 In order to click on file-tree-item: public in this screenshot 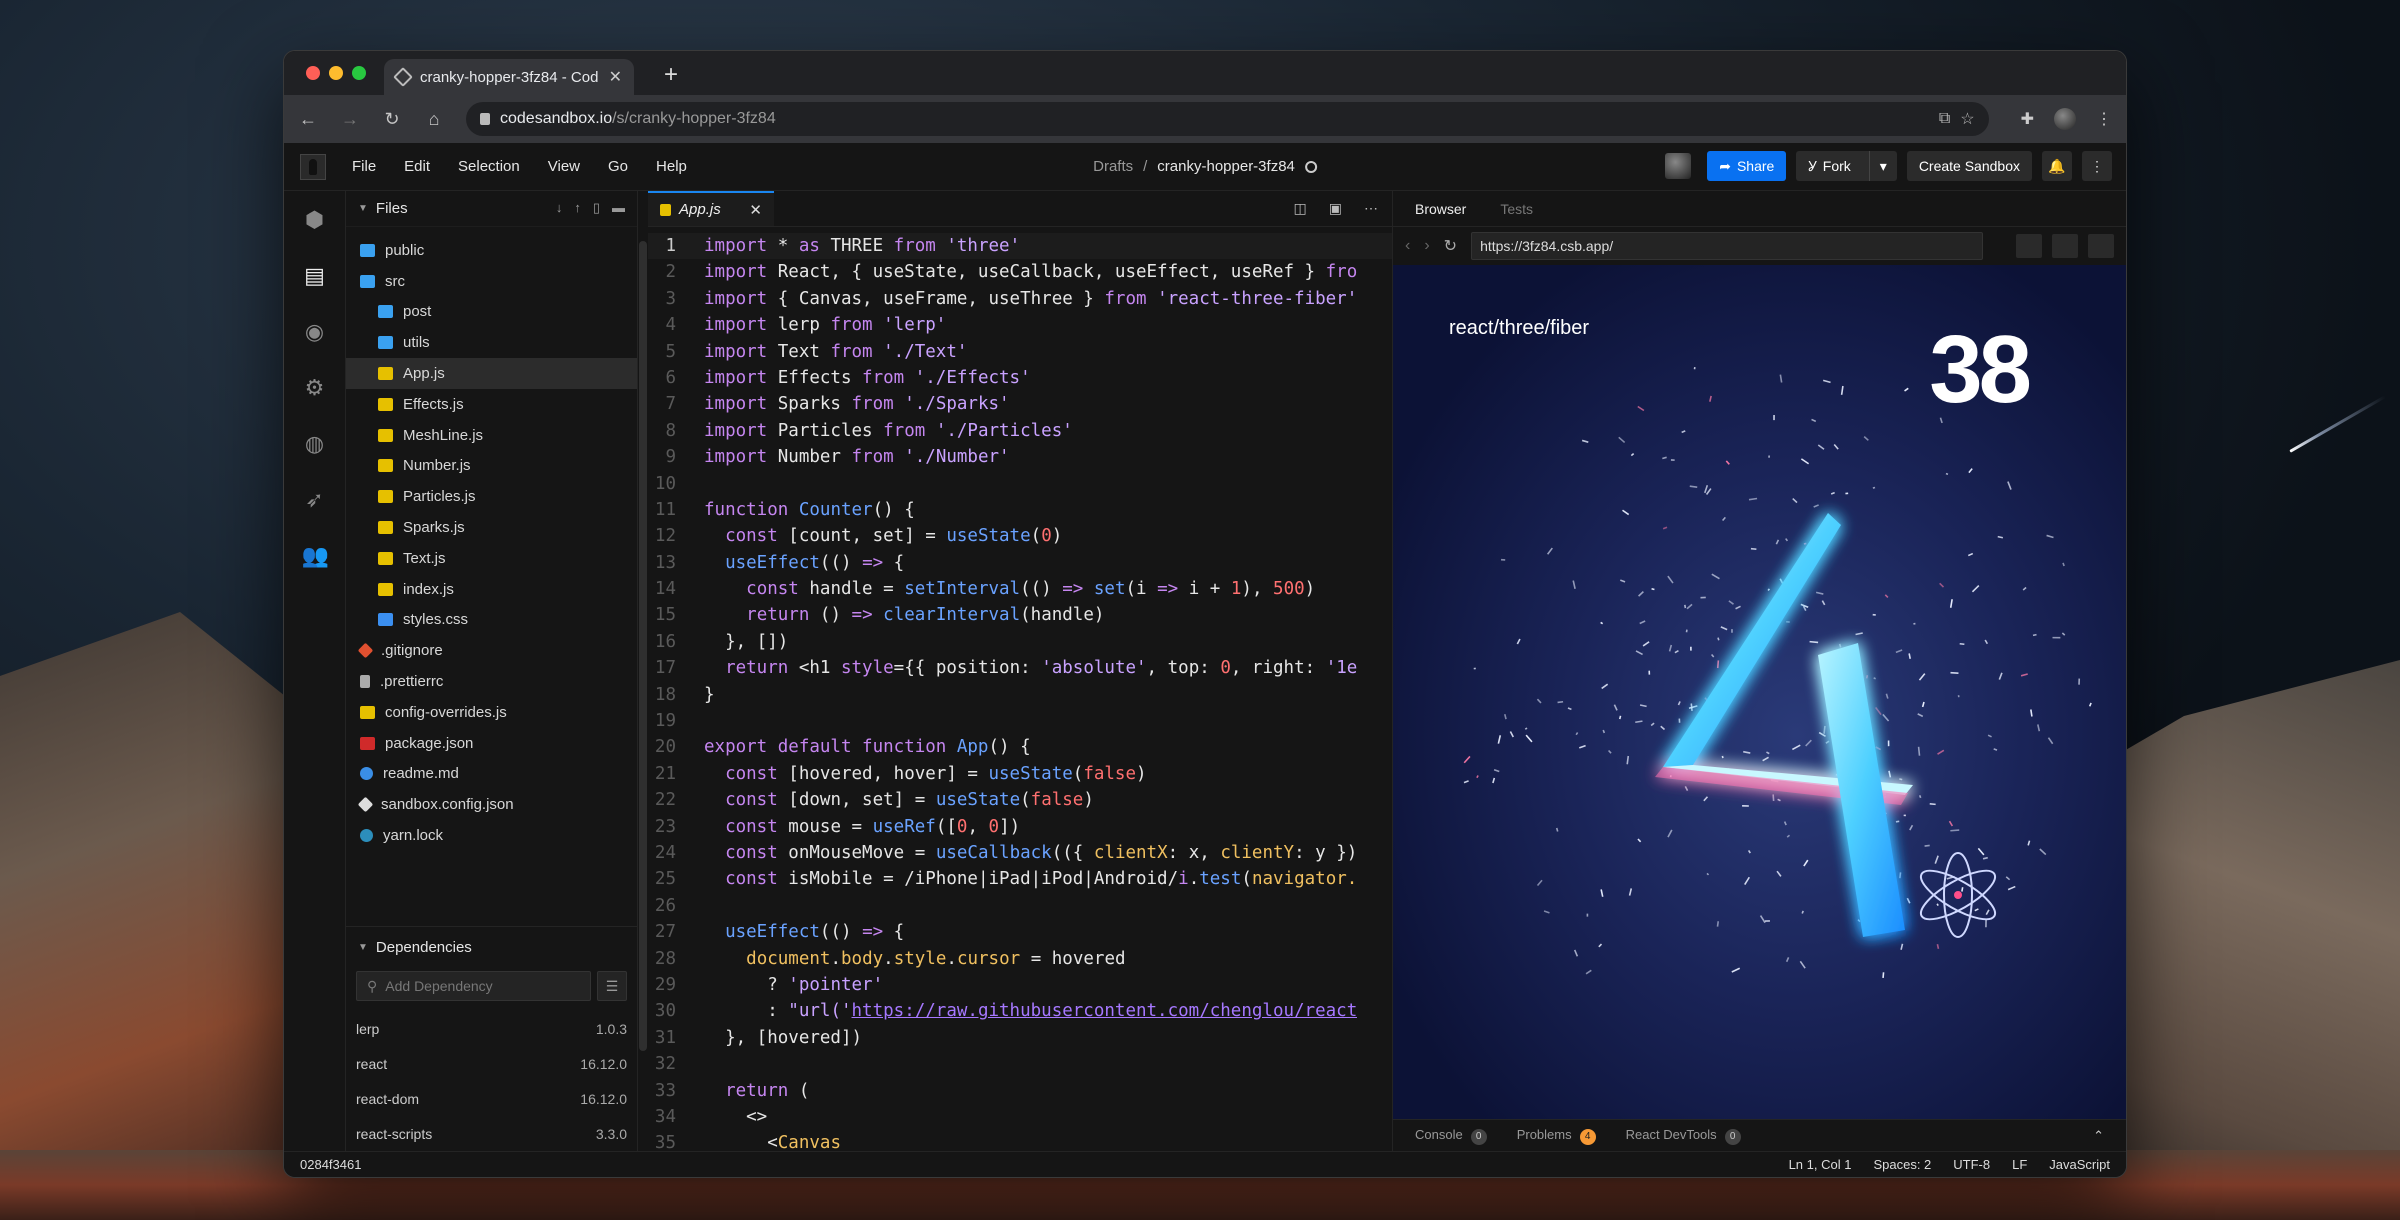, I will do `click(491, 250)`.